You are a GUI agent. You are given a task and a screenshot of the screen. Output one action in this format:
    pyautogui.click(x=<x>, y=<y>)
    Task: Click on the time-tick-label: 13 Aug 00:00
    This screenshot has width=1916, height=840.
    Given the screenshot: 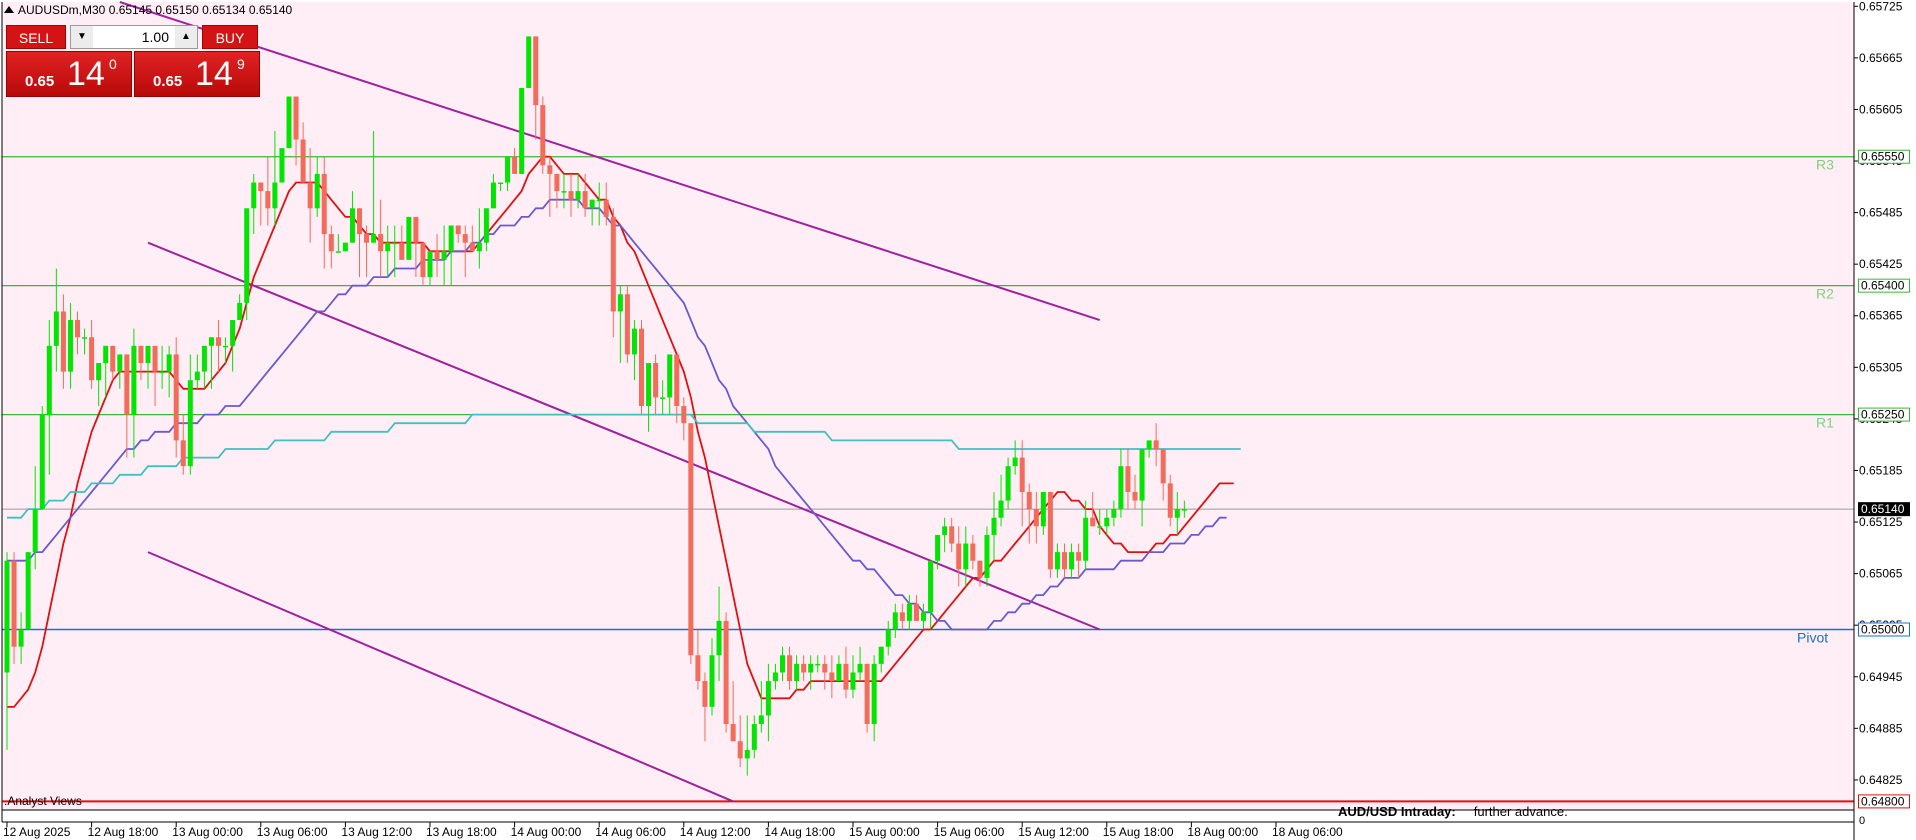 What is the action you would take?
    pyautogui.click(x=207, y=832)
    